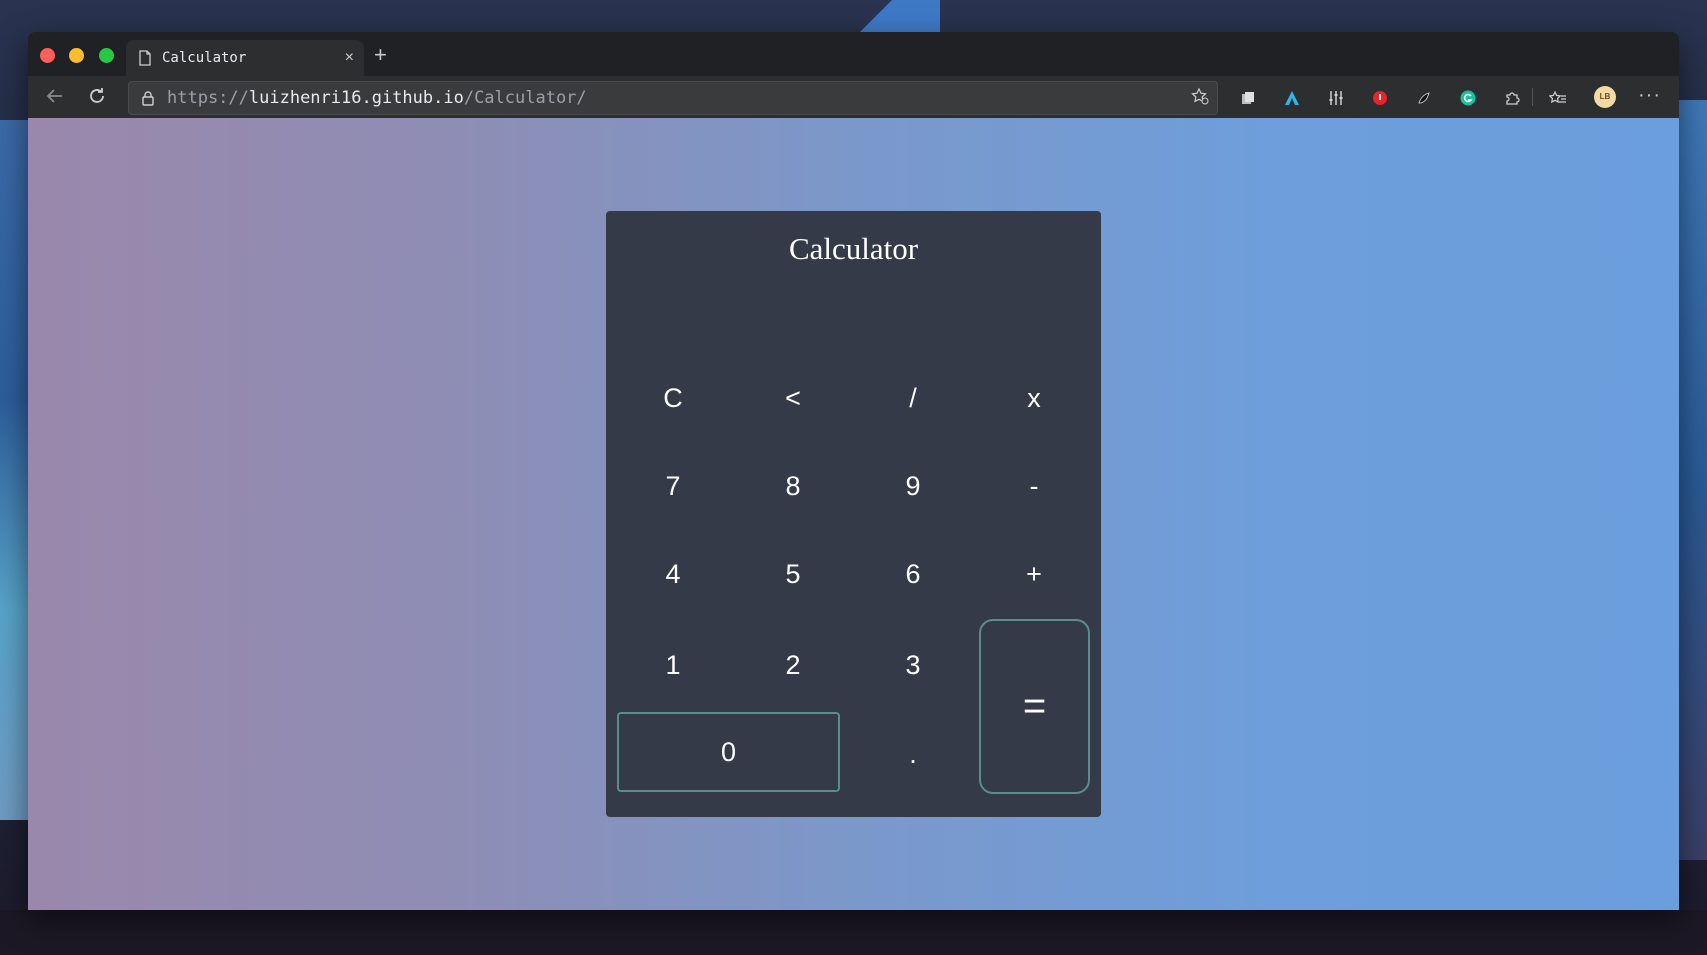 This screenshot has height=955, width=1707. Describe the element at coordinates (204, 58) in the screenshot. I see `tab-title: Calculator` at that location.